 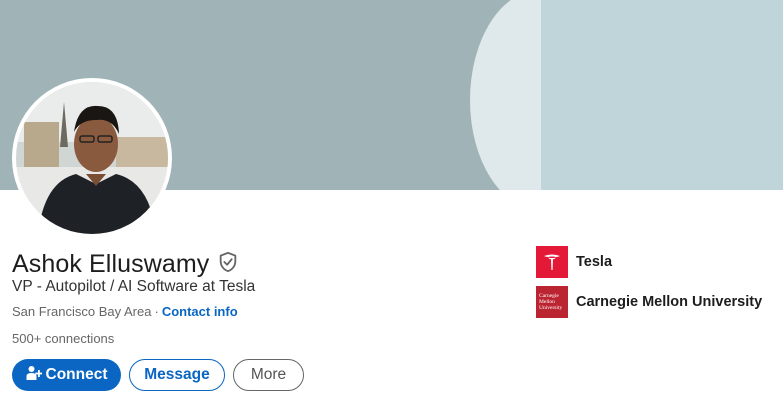 I want to click on org-tesla: Tesla, so click(x=574, y=262).